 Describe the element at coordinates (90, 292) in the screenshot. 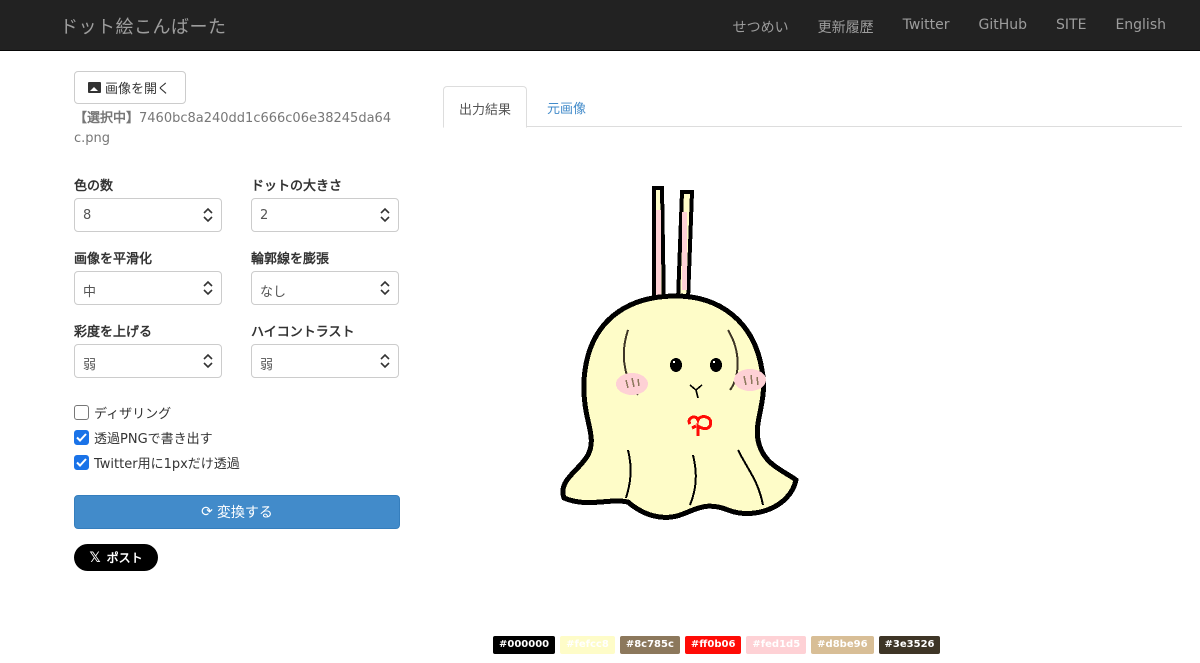

I see `smoothing-value: 中` at that location.